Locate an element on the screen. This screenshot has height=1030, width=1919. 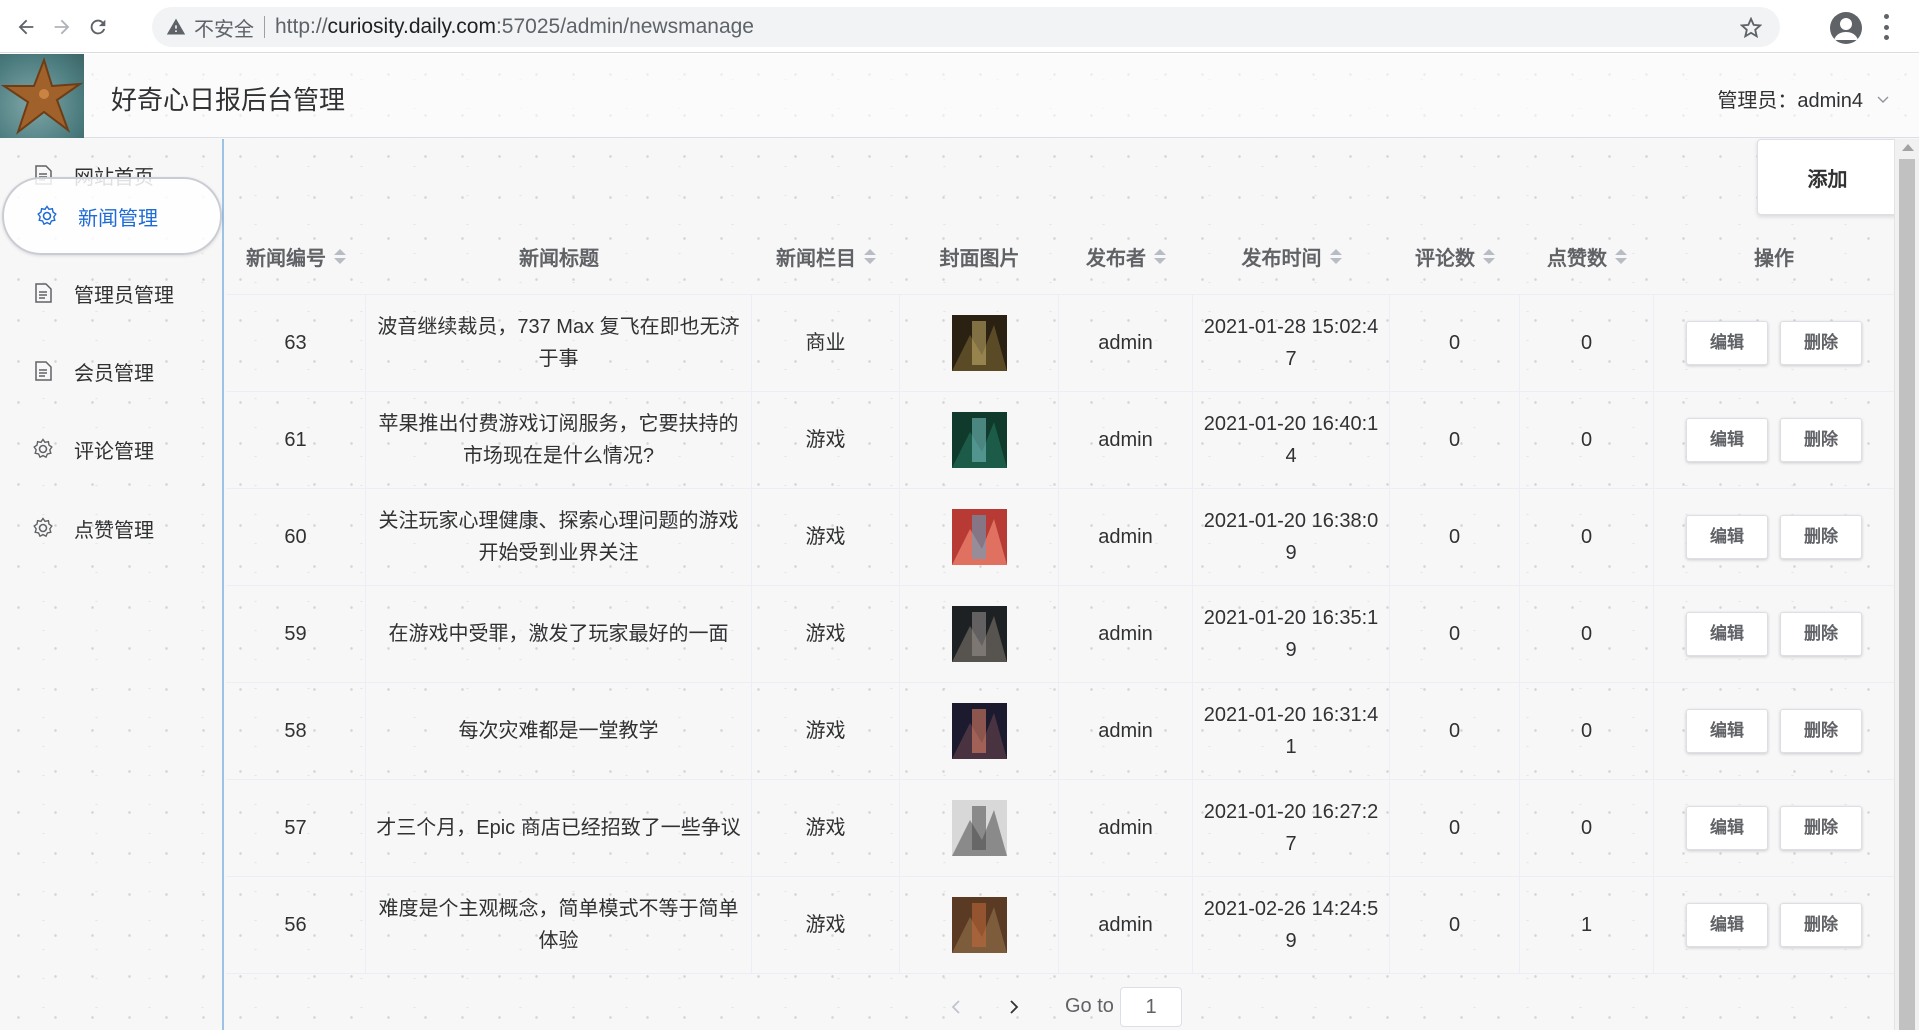
sidebar: 网站首页 新闻管理 管理员管理 会员管理 评论管理 点赞管理 is located at coordinates (112, 584).